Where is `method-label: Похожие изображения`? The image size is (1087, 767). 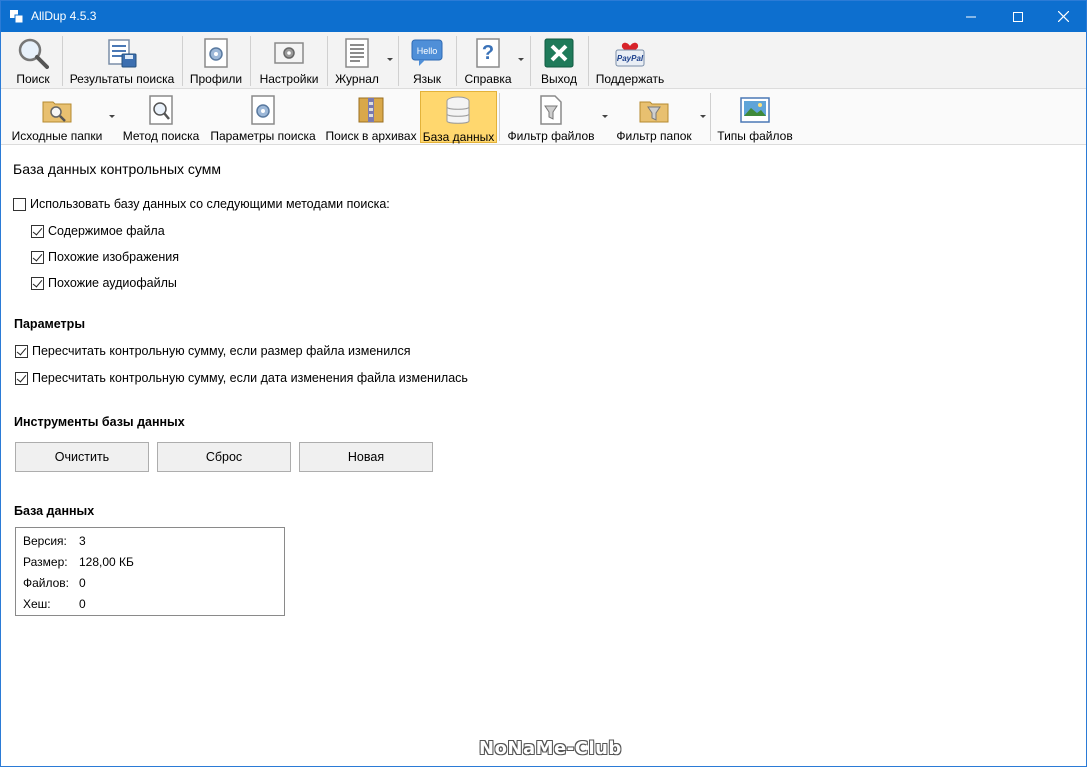
method-label: Похожие изображения is located at coordinates (114, 257).